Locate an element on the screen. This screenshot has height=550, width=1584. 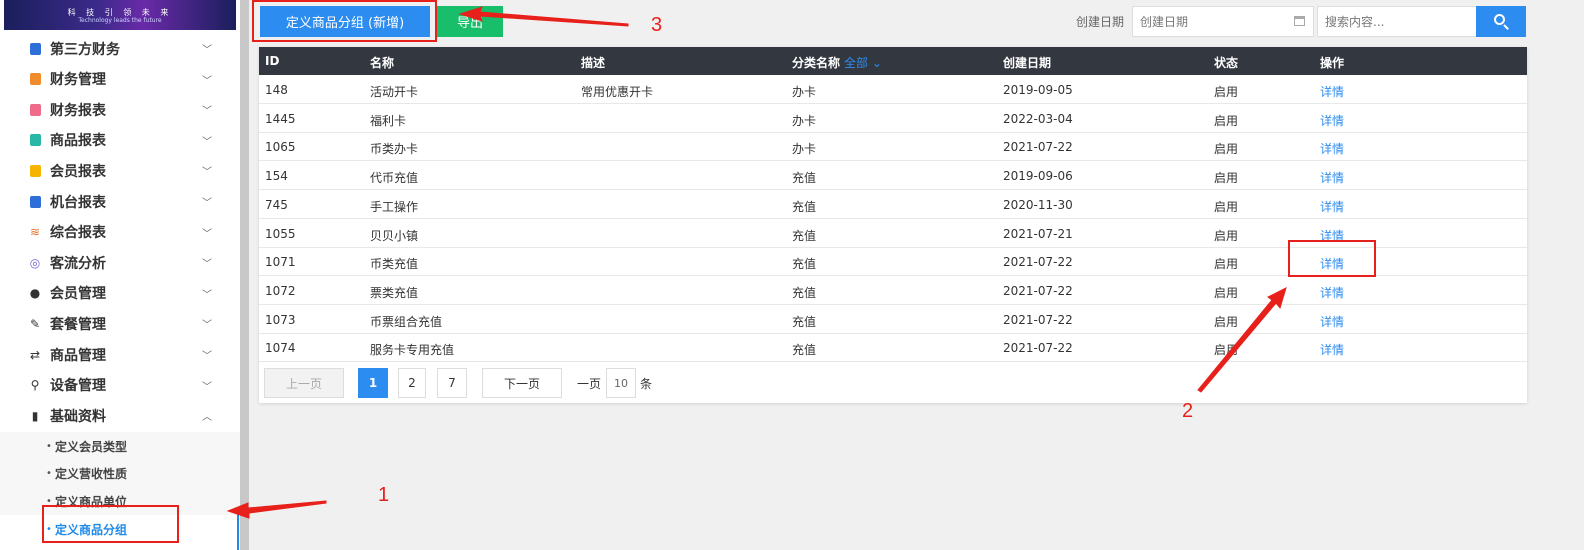
page-button-7: 7 is located at coordinates (452, 383).